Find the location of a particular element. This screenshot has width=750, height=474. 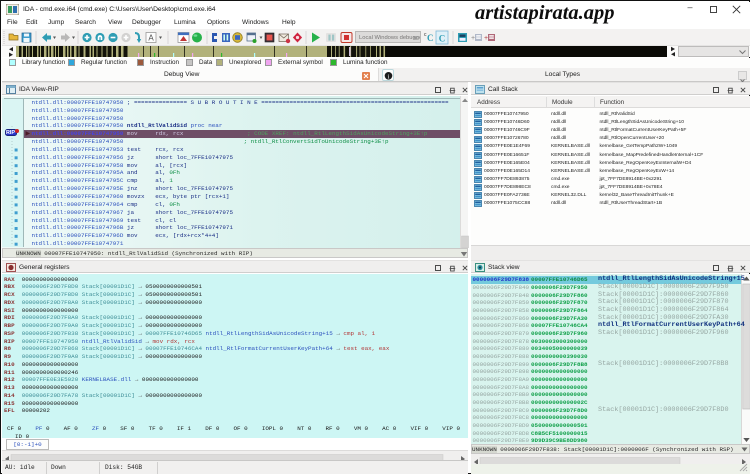

svg-text: A is located at coordinates (151, 38).